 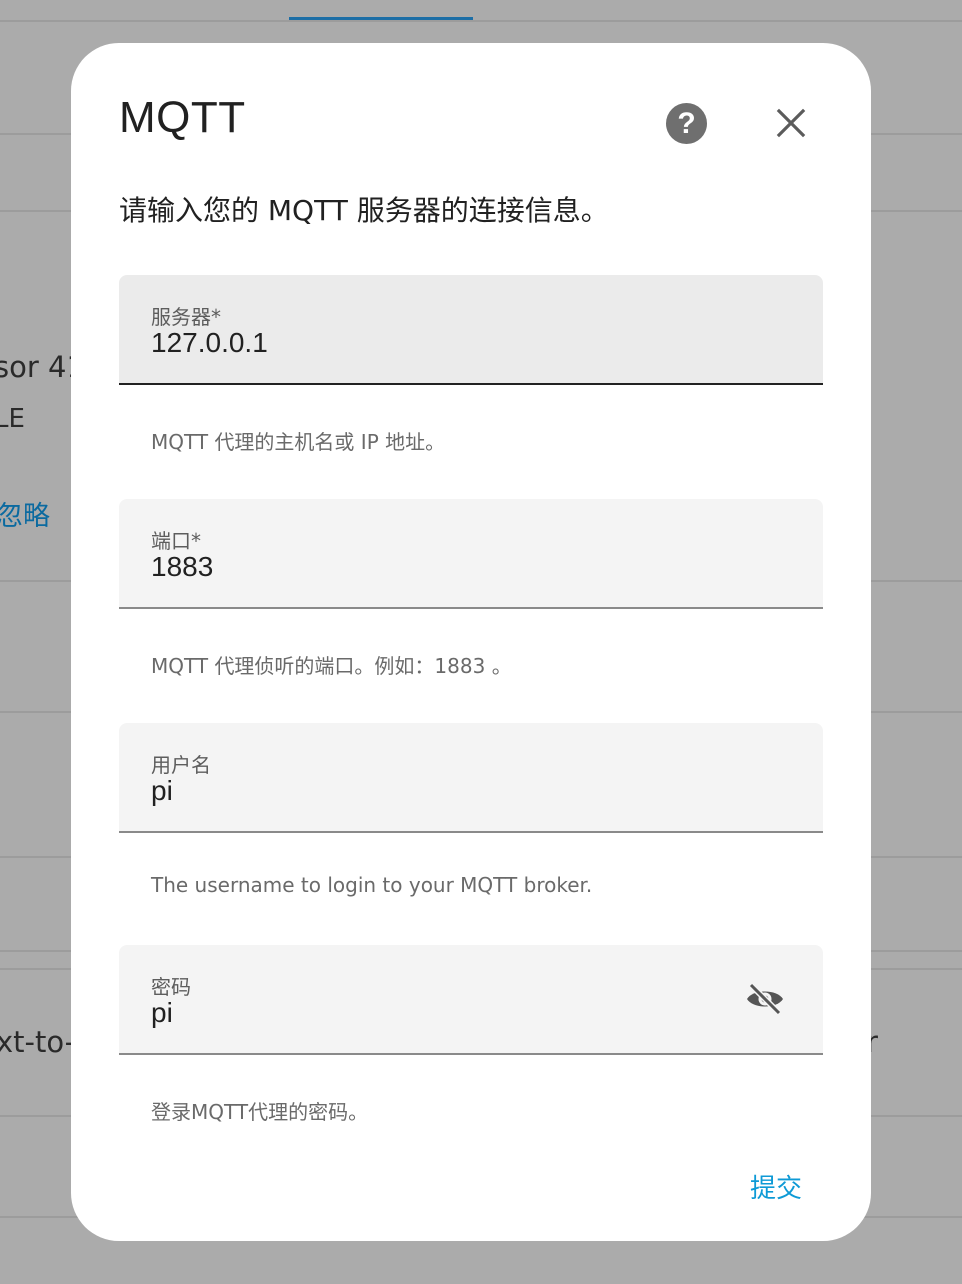 What do you see at coordinates (162, 791) in the screenshot?
I see `username-input: pi` at bounding box center [162, 791].